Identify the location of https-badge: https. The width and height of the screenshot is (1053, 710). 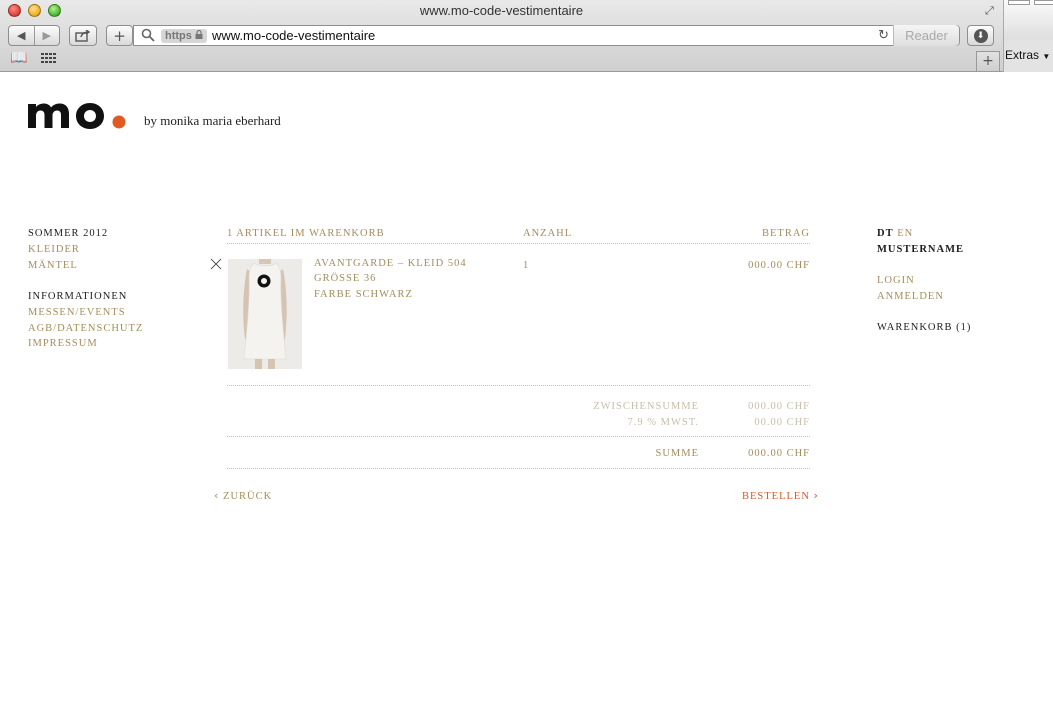
(184, 36).